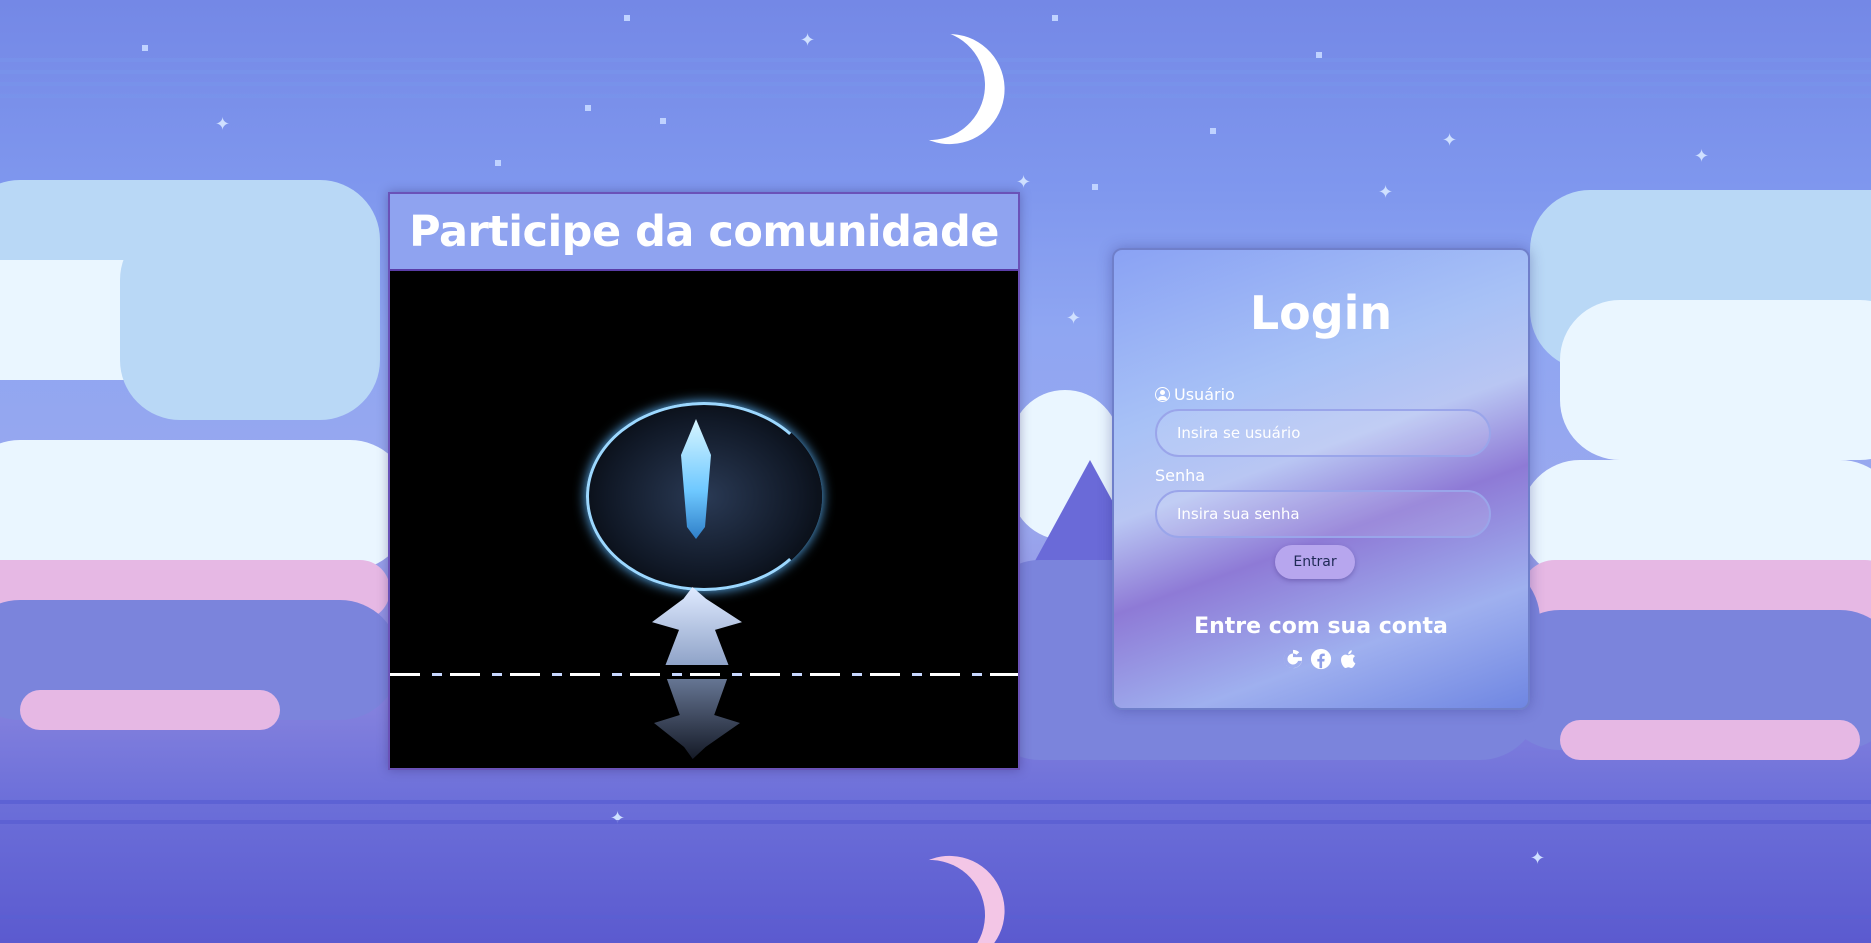 Image resolution: width=1871 pixels, height=943 pixels. Describe the element at coordinates (704, 232) in the screenshot. I see `community-title: Participe da comunidade` at that location.